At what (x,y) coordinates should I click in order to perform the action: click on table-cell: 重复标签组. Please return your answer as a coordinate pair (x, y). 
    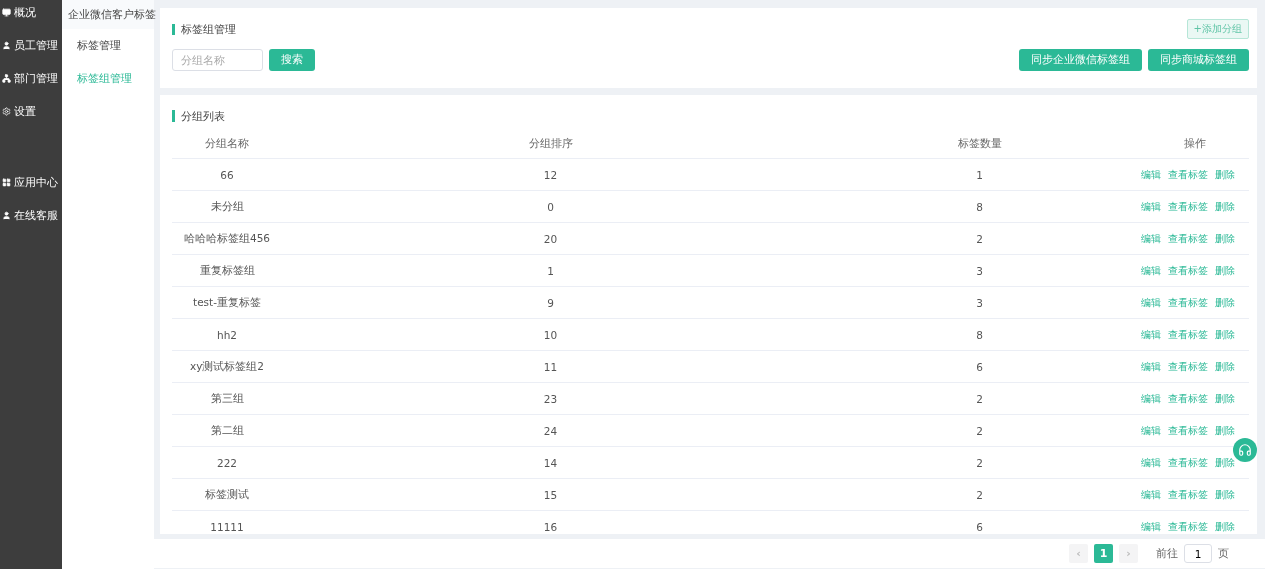
    Looking at the image, I should click on (227, 270).